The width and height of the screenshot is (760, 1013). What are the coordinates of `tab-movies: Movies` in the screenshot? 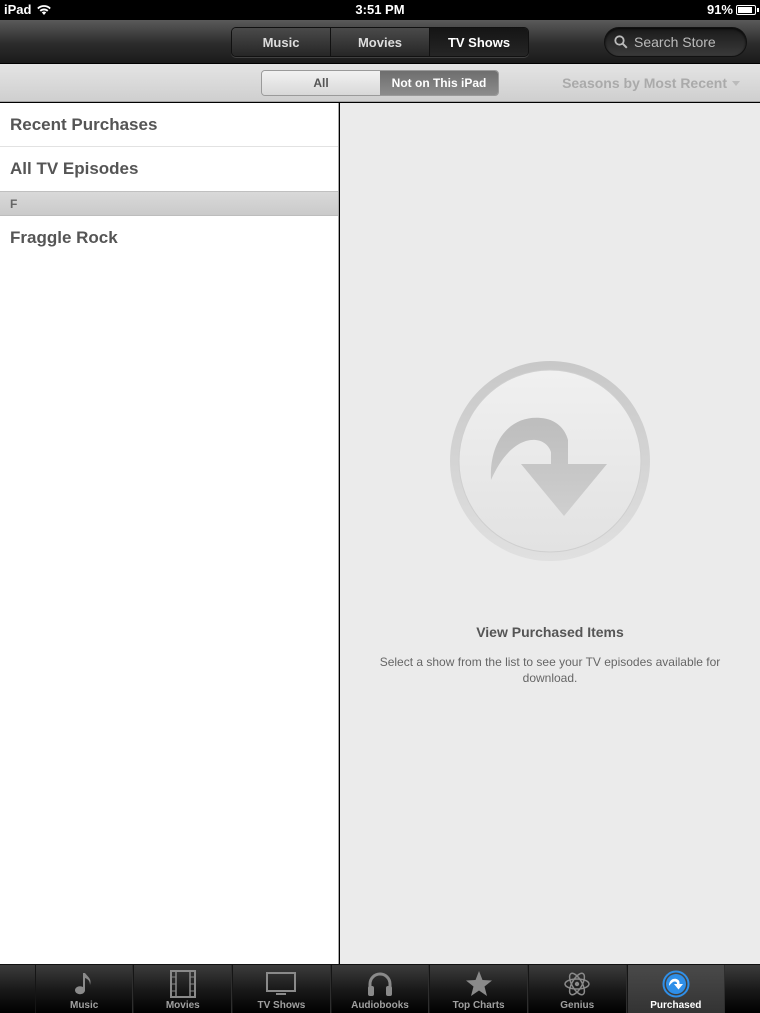 It's located at (183, 989).